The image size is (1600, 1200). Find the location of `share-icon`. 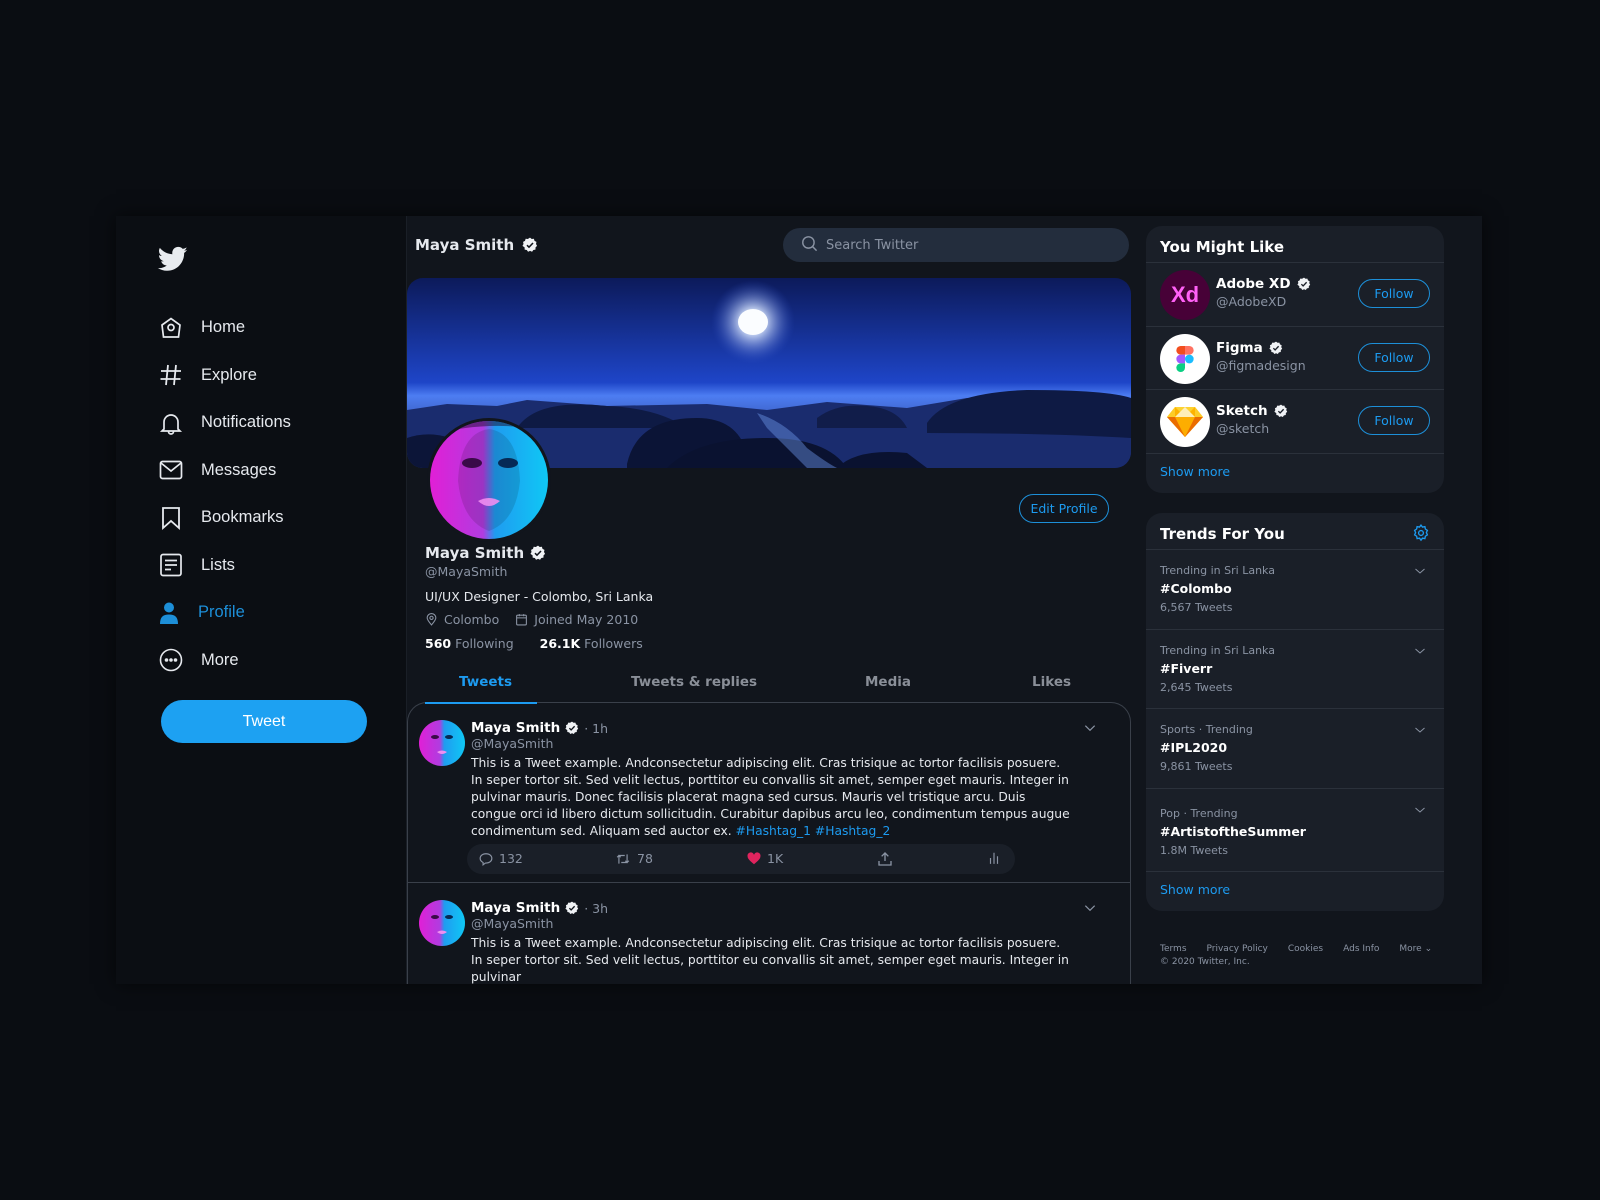

share-icon is located at coordinates (885, 859).